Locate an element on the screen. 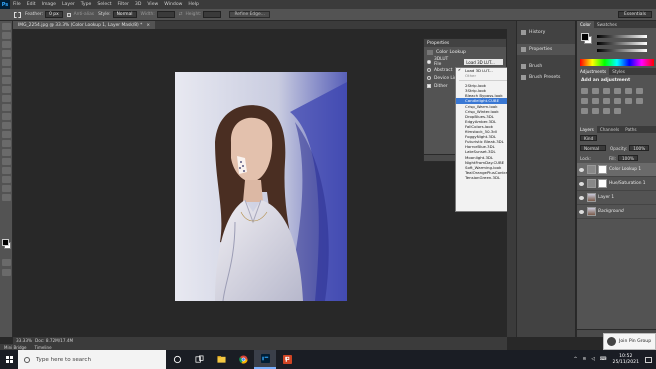  tab-styles: Styles is located at coordinates (618, 71).